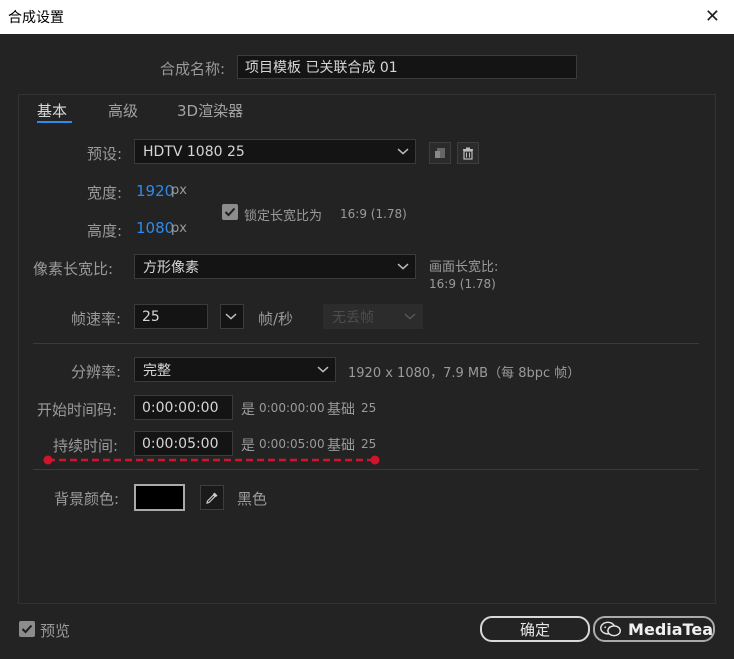 This screenshot has height=659, width=734. I want to click on height-unit: px, so click(179, 228).